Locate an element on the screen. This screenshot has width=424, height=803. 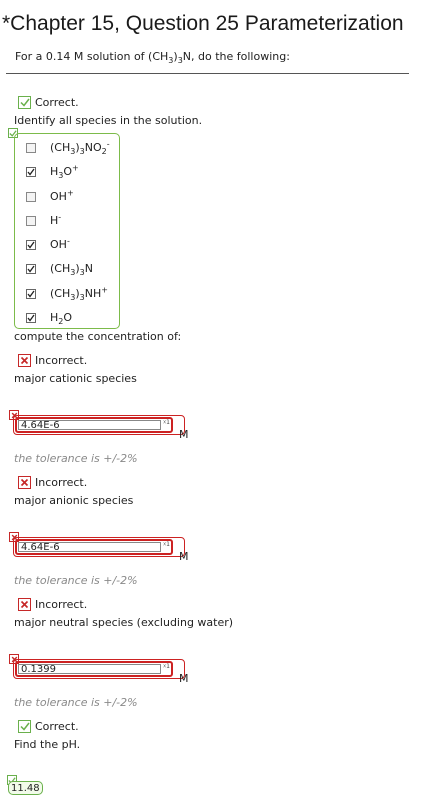
q3-feedback-text: Correct. is located at coordinates (57, 726).